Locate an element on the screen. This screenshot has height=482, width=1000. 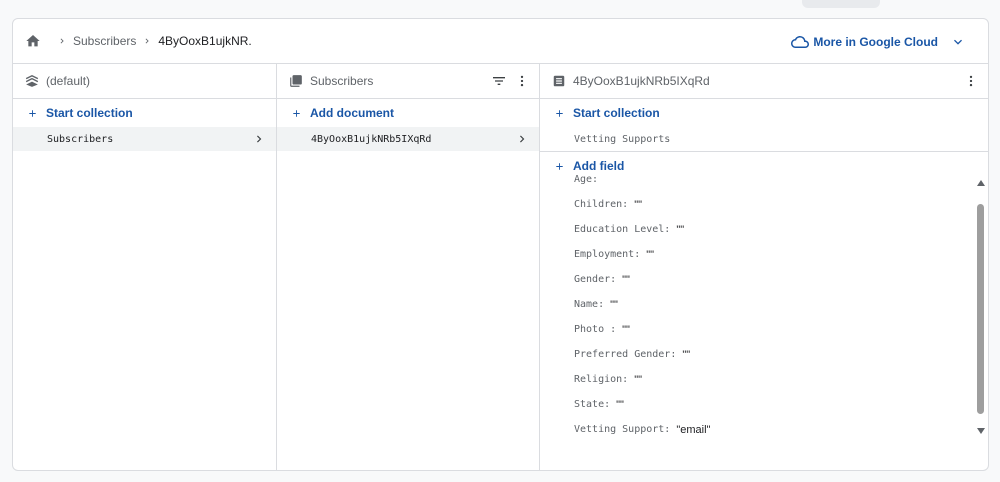
field-key: Photo : is located at coordinates (595, 329).